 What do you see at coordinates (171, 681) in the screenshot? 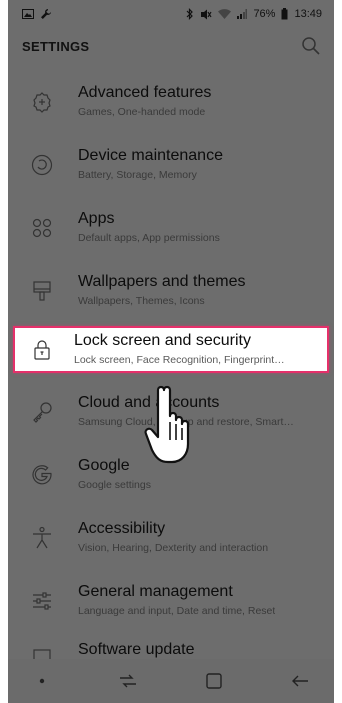
I see `navigation-bar` at bounding box center [171, 681].